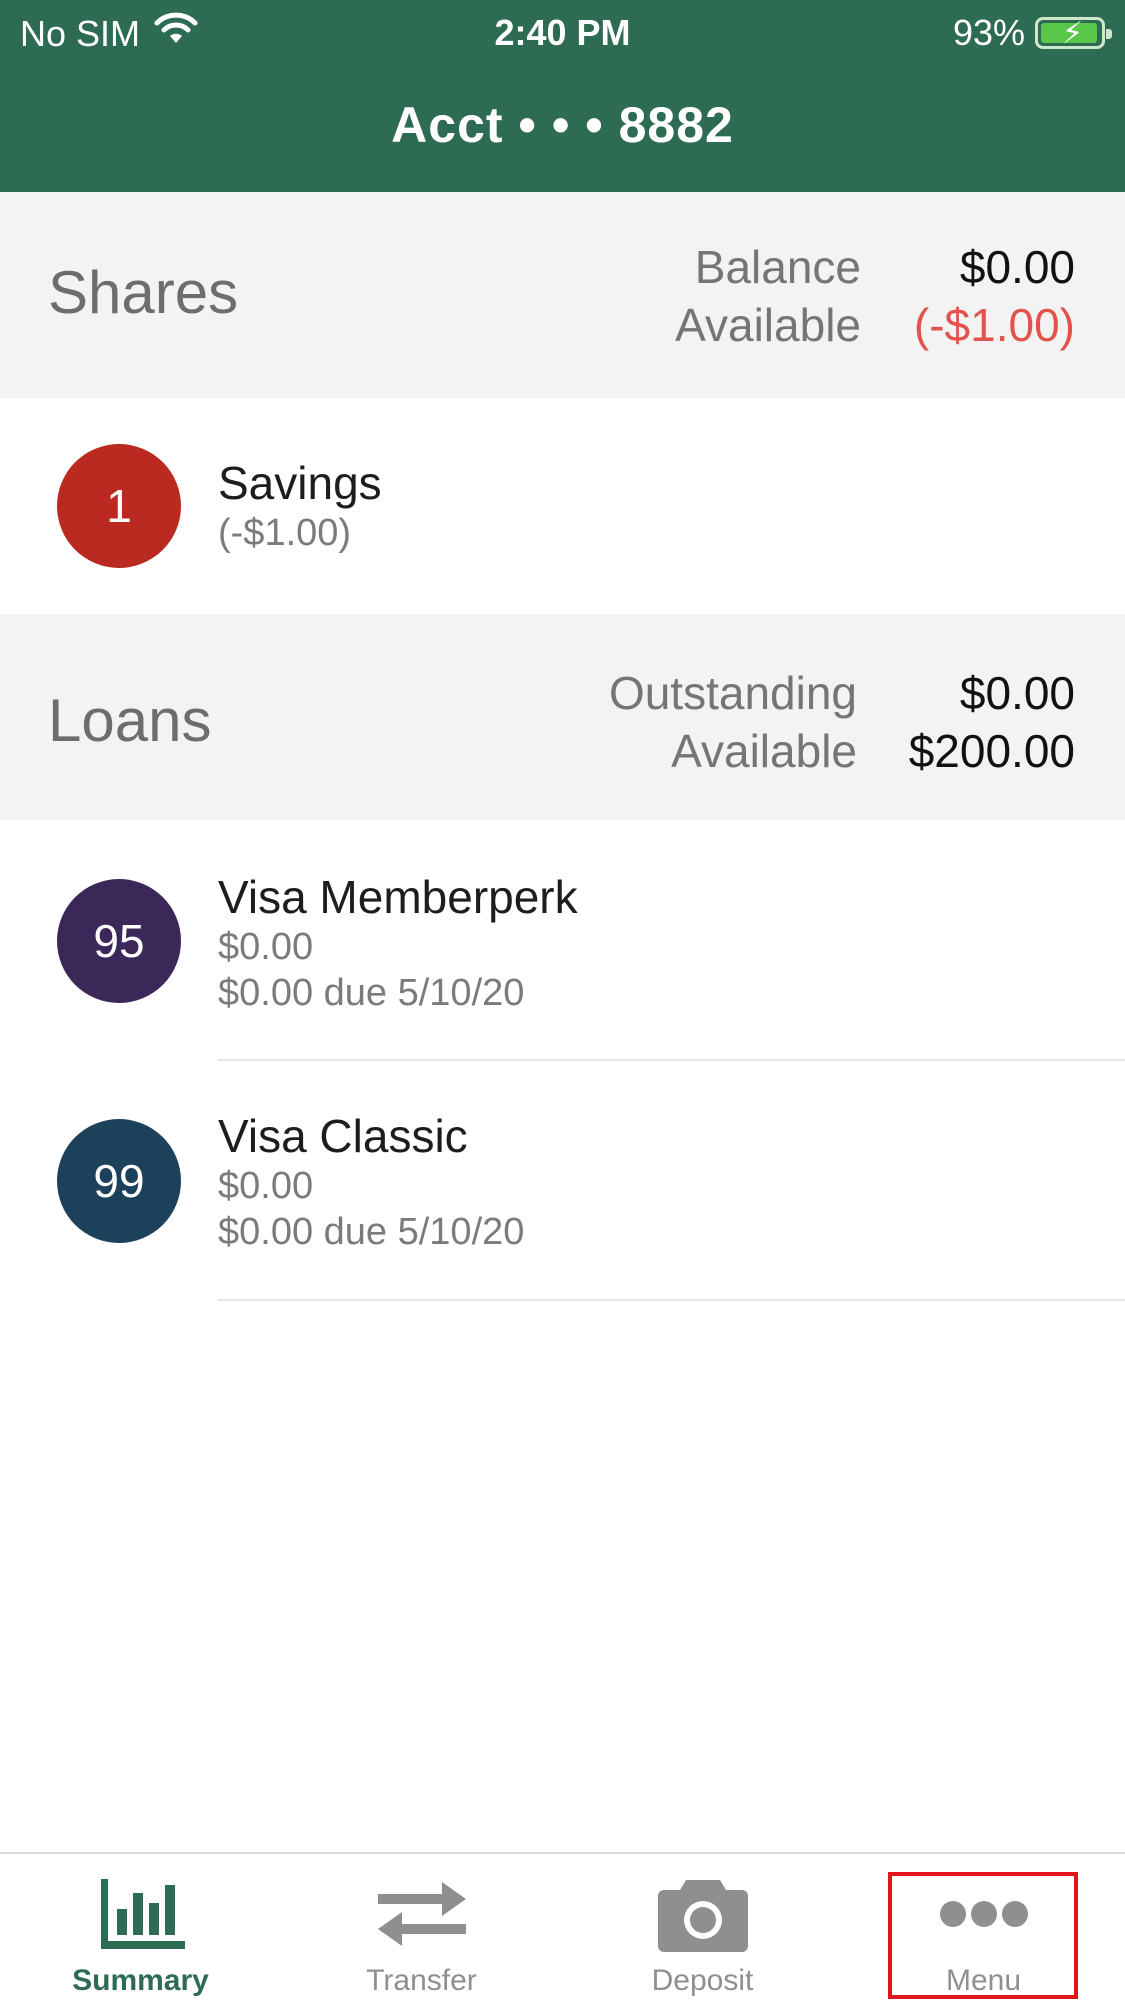  What do you see at coordinates (130, 720) in the screenshot?
I see `loans-title: Loans` at bounding box center [130, 720].